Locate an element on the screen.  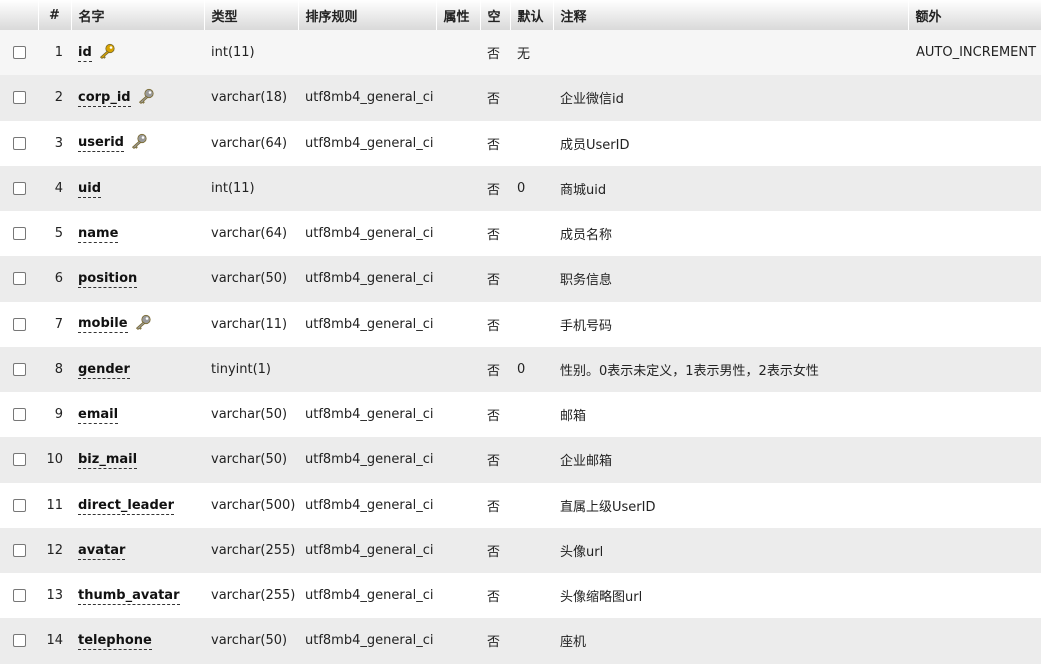
field-name-cell: gender is located at coordinates (137, 369).